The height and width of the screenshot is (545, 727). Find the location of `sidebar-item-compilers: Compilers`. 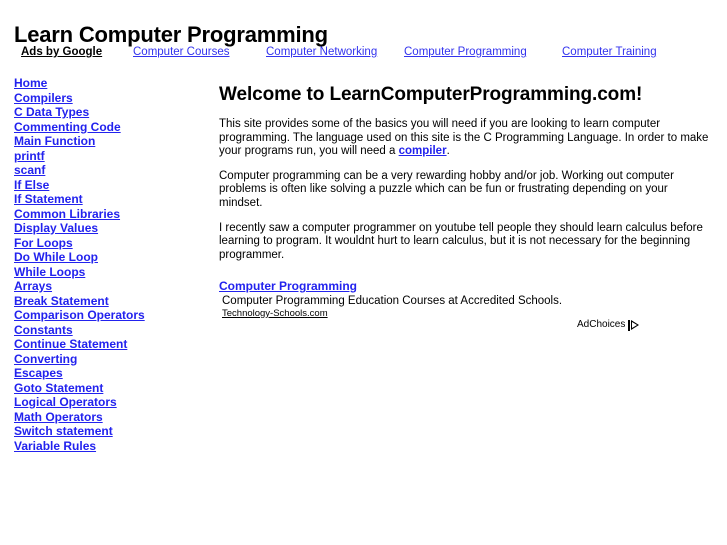

sidebar-item-compilers: Compilers is located at coordinates (43, 98).